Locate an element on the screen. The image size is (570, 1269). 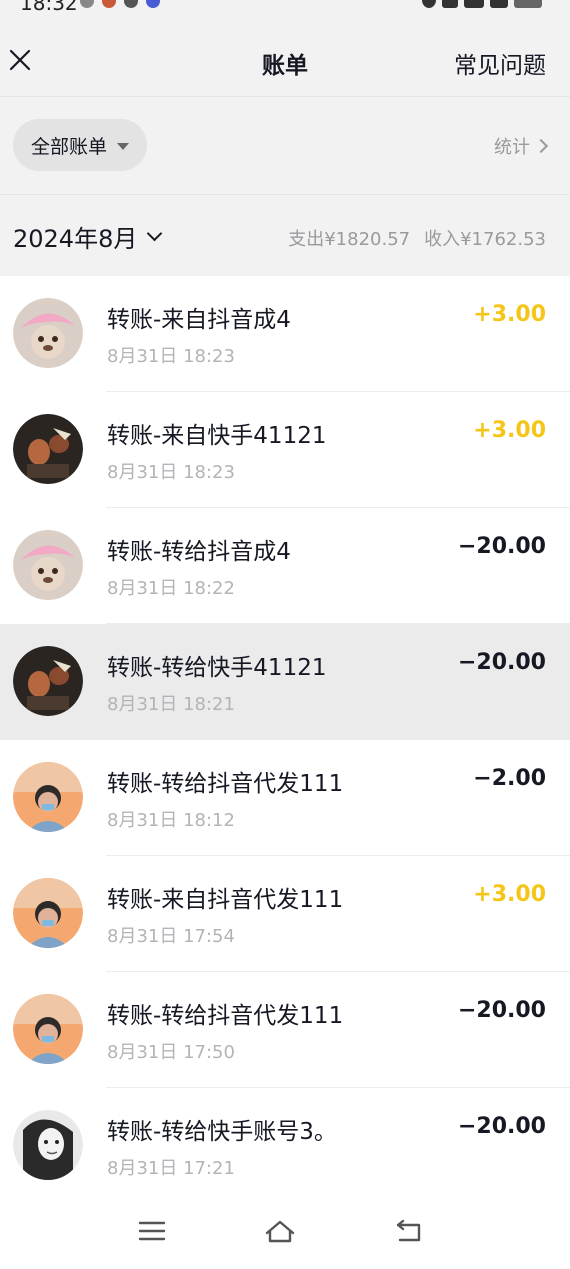
month-picker: 2024年8月 is located at coordinates (88, 236).